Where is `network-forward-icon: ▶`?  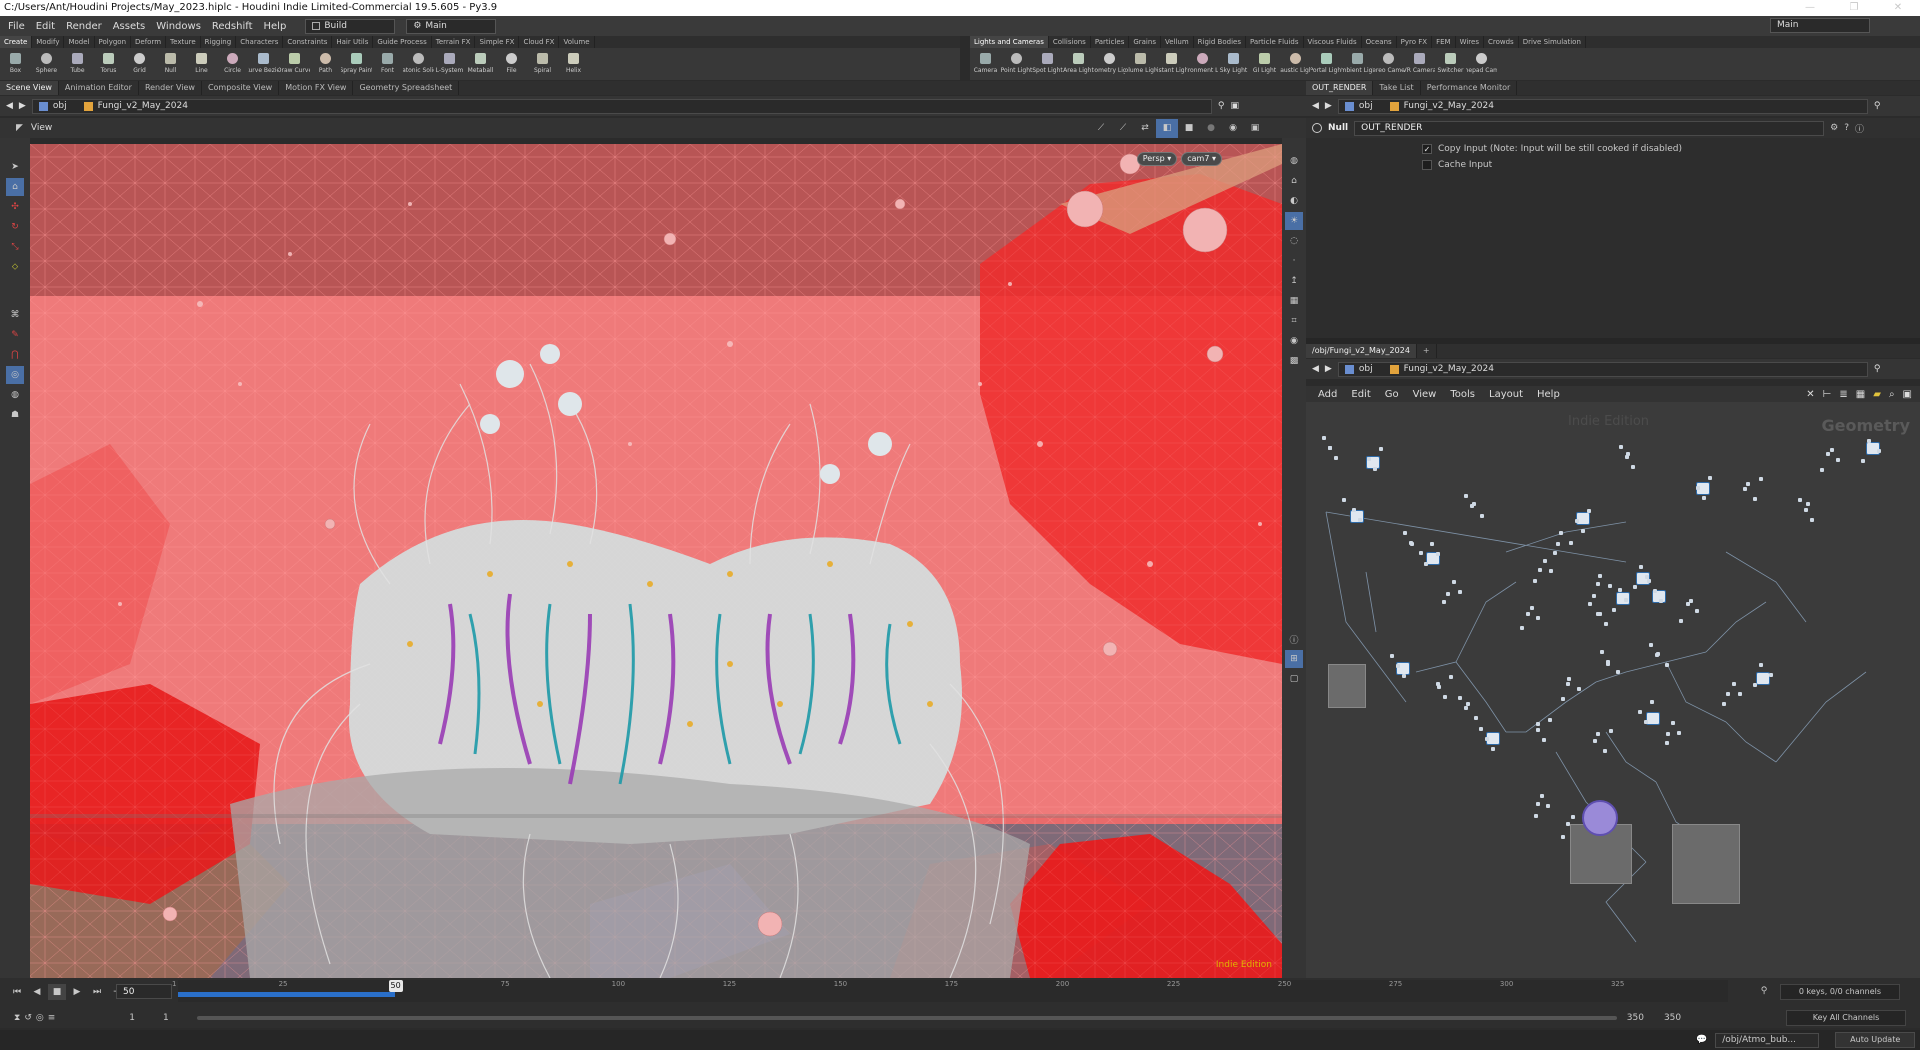 network-forward-icon: ▶ is located at coordinates (1328, 369).